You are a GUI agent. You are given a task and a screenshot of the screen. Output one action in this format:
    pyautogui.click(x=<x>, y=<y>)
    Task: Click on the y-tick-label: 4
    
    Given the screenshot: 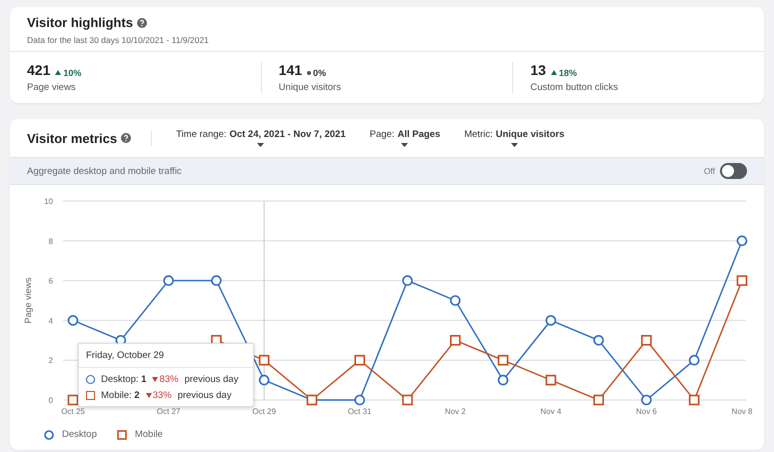 What is the action you would take?
    pyautogui.click(x=50, y=321)
    